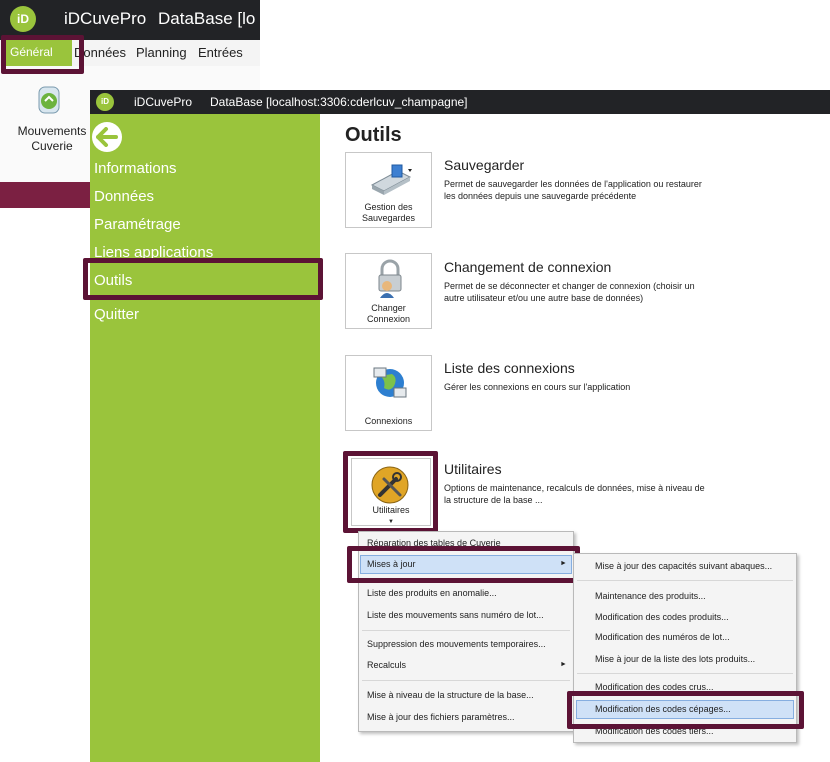 The width and height of the screenshot is (830, 762). What do you see at coordinates (390, 278) in the screenshot?
I see `padlock-user-icon` at bounding box center [390, 278].